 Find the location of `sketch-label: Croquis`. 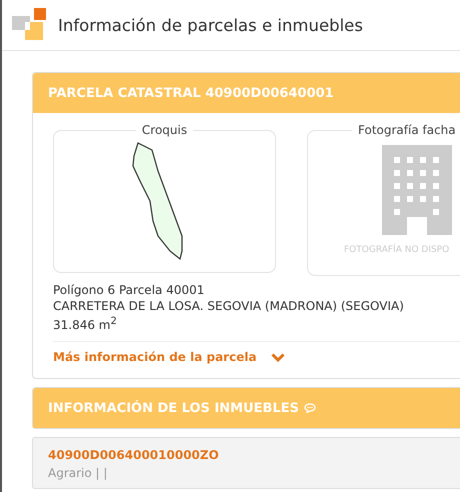

sketch-label: Croquis is located at coordinates (164, 130).